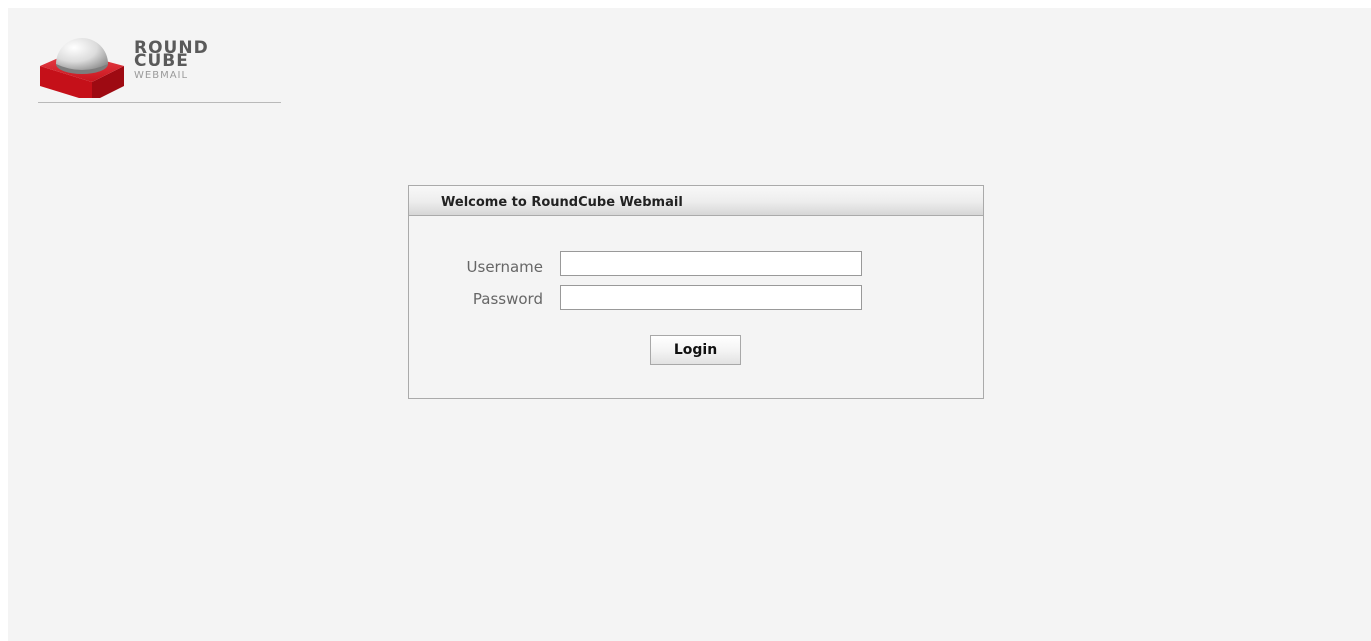  Describe the element at coordinates (171, 62) in the screenshot. I see `logo-wordmark: ROUND CUBE WEBMAIL` at that location.